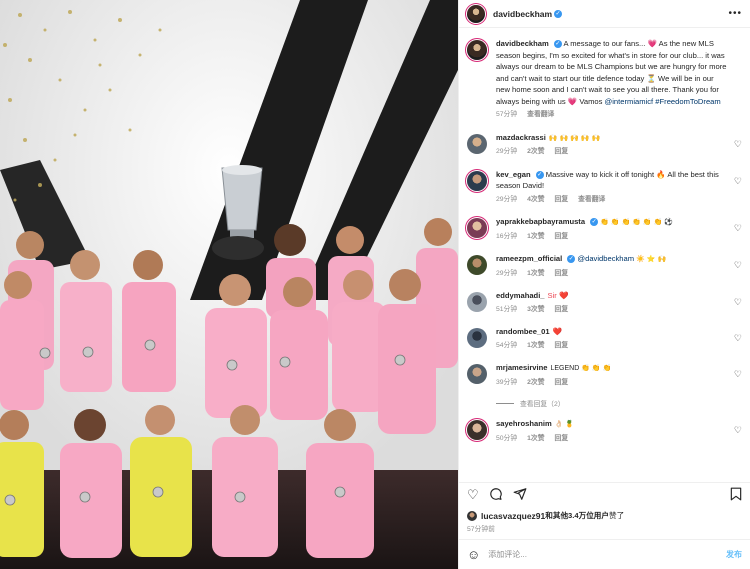 The image size is (750, 569). What do you see at coordinates (651, 78) in the screenshot?
I see `hourglass-emoji: ⏳` at bounding box center [651, 78].